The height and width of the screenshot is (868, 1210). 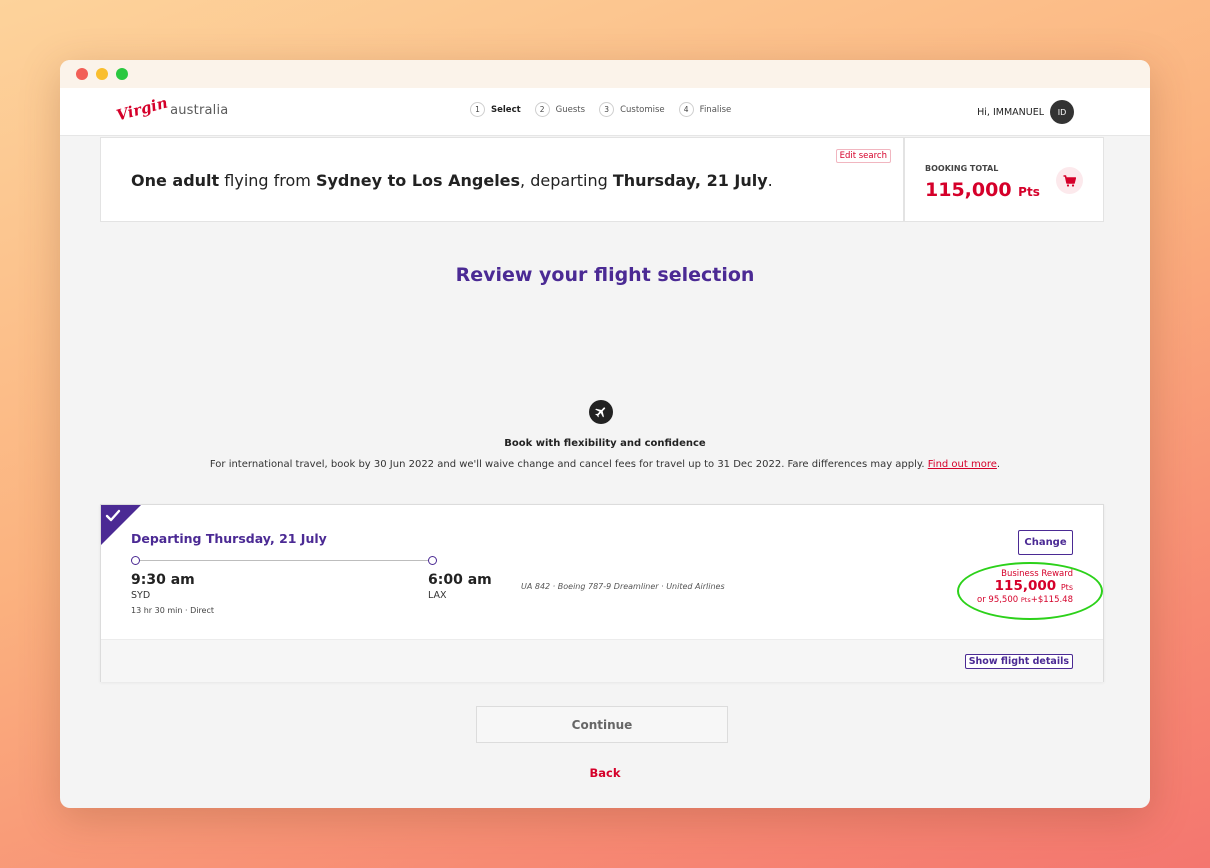 What do you see at coordinates (715, 109) in the screenshot?
I see `step-label: Finalise` at bounding box center [715, 109].